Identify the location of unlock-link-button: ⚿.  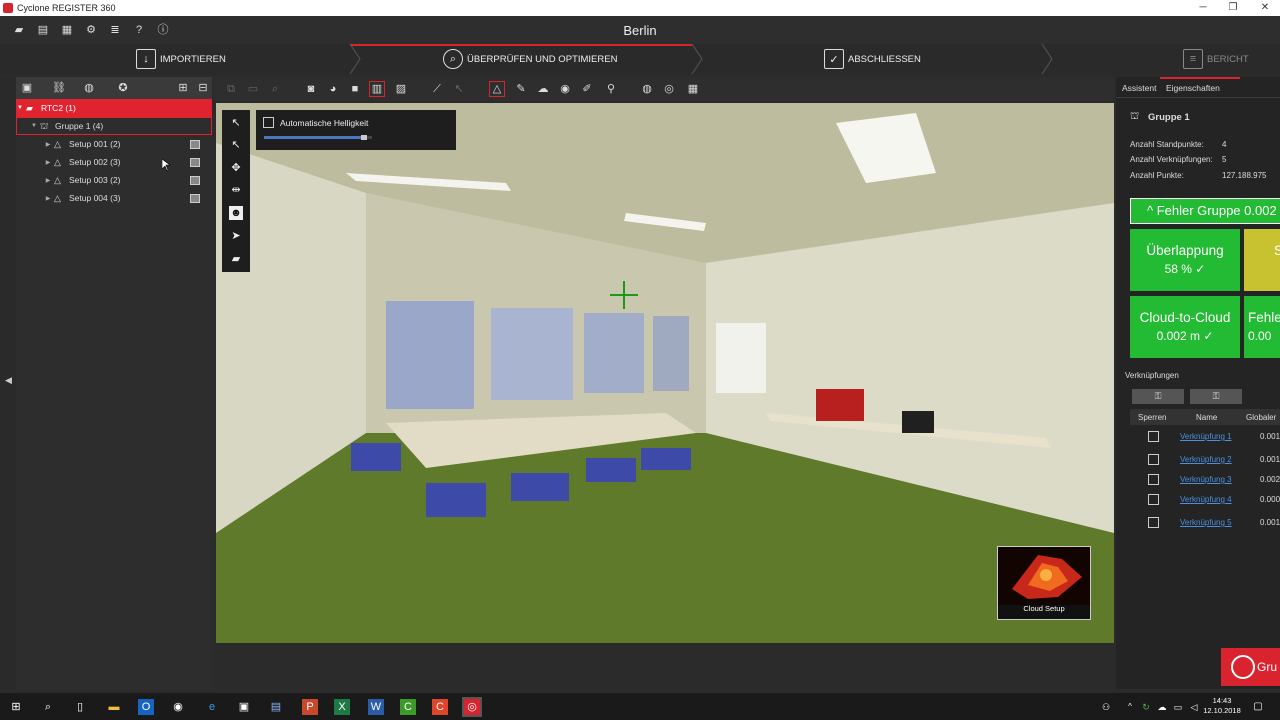
(1216, 396).